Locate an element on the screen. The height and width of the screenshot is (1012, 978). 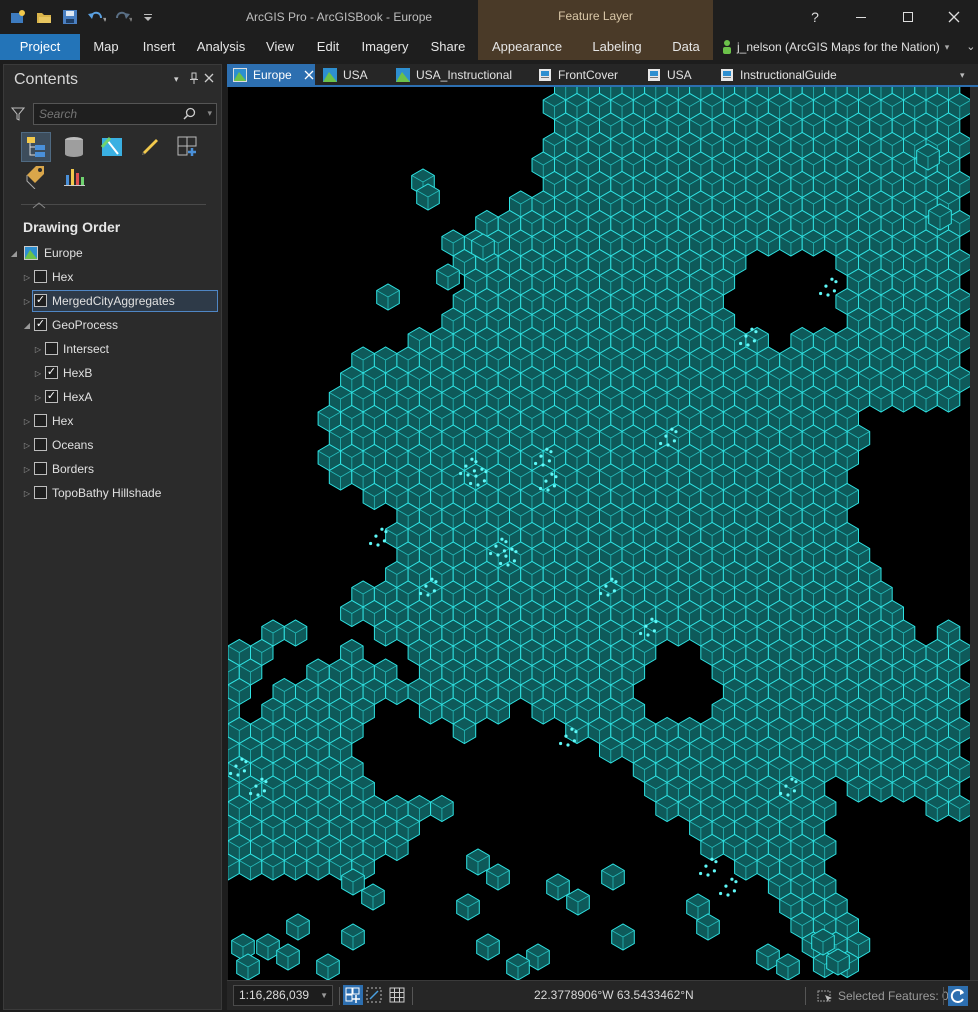
map-scrollbar is located at coordinates (974, 533).